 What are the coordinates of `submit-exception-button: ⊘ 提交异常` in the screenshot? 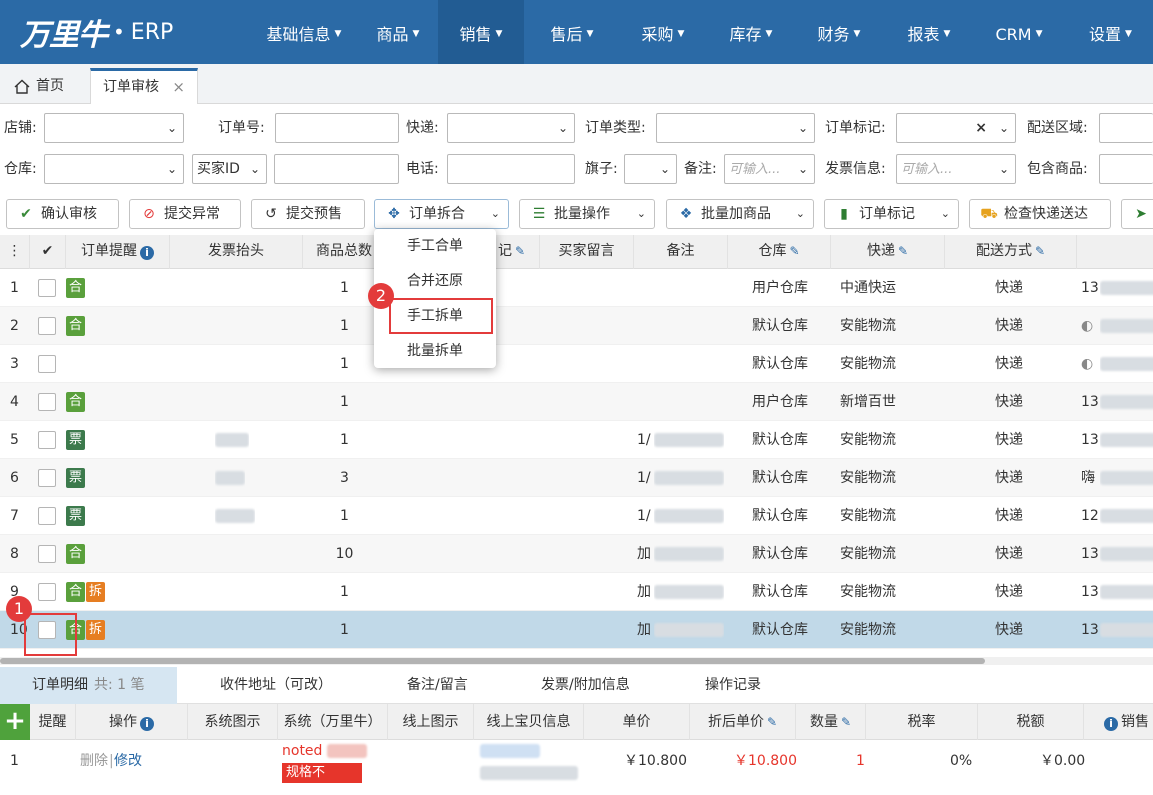 It's located at (185, 214).